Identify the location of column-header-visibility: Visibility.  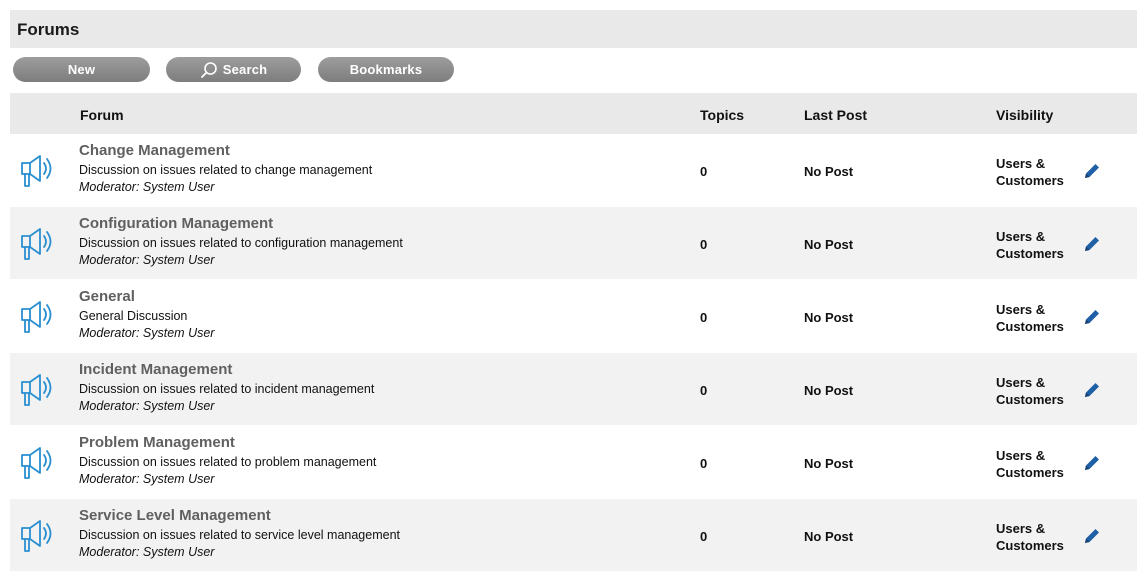
(1024, 115).